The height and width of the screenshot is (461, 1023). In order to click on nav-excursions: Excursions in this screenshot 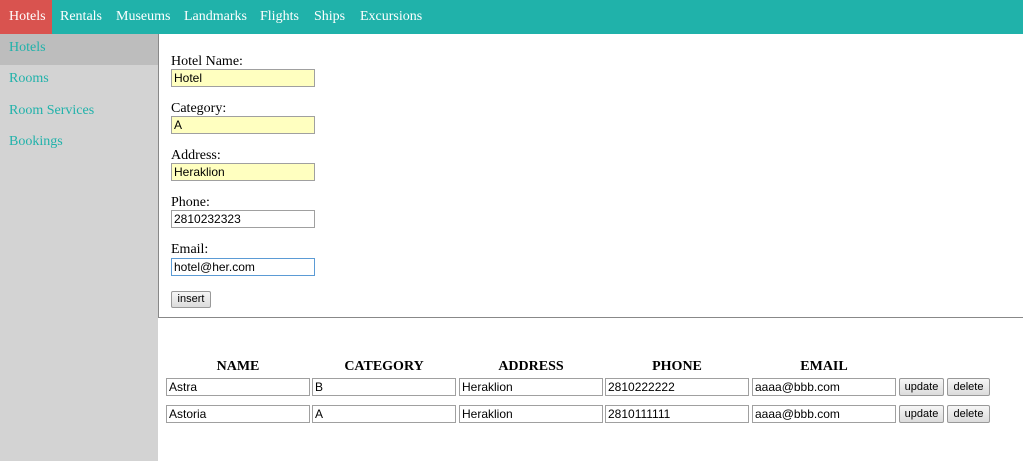, I will do `click(391, 17)`.